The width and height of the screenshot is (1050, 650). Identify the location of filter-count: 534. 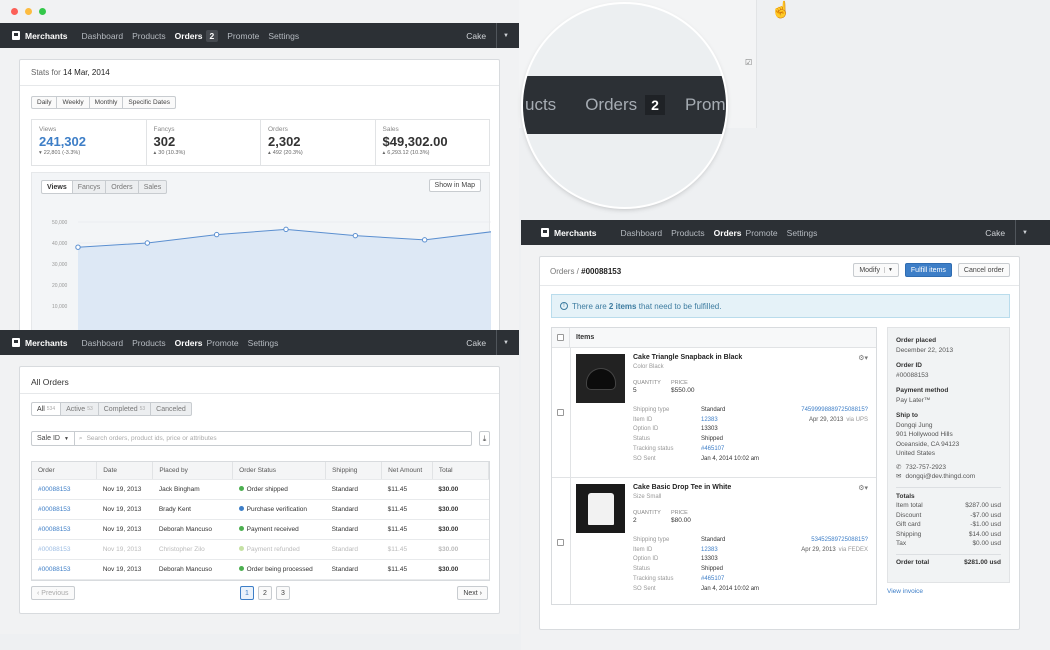
(51, 409).